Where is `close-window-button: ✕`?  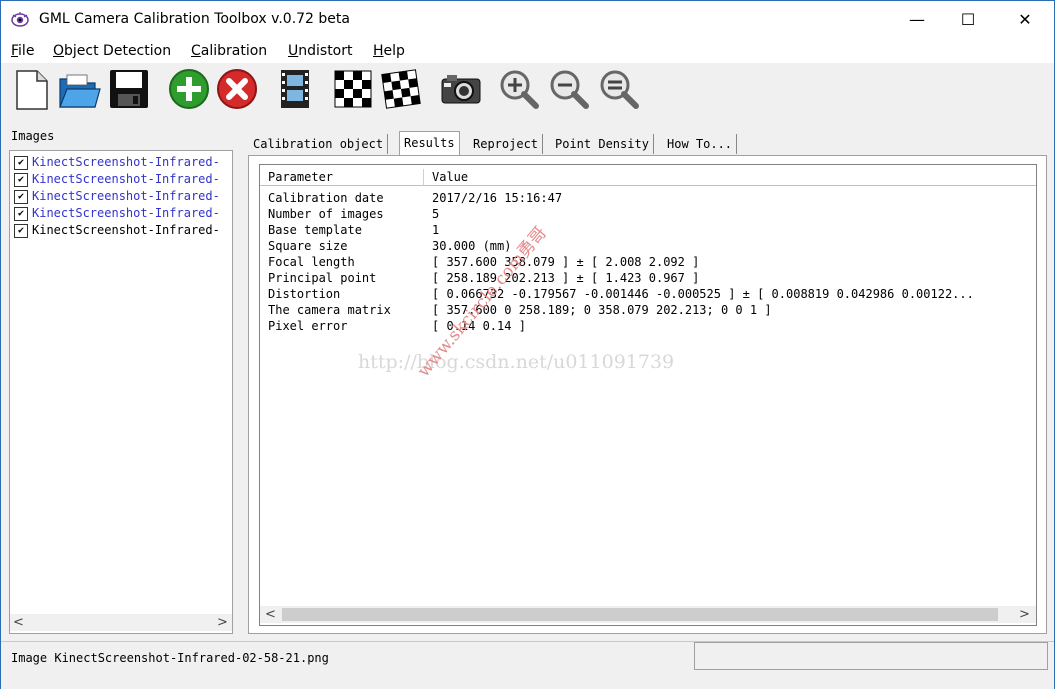 close-window-button: ✕ is located at coordinates (1025, 19).